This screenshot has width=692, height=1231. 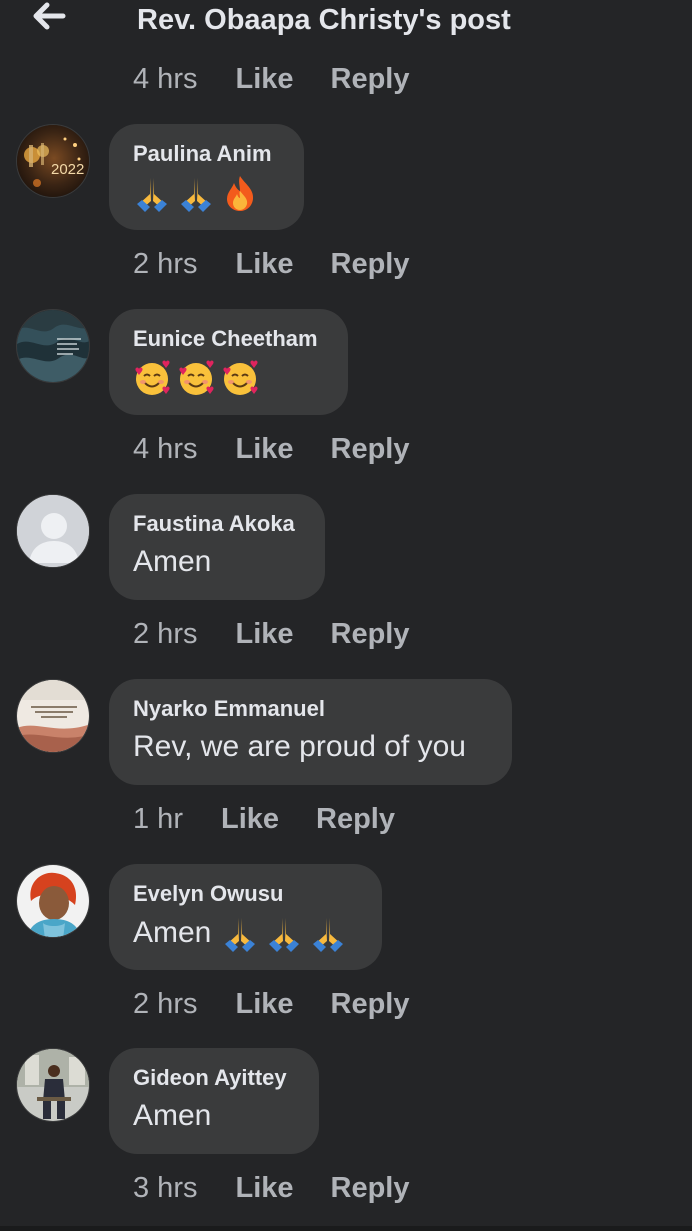 I want to click on back-button, so click(x=47, y=18).